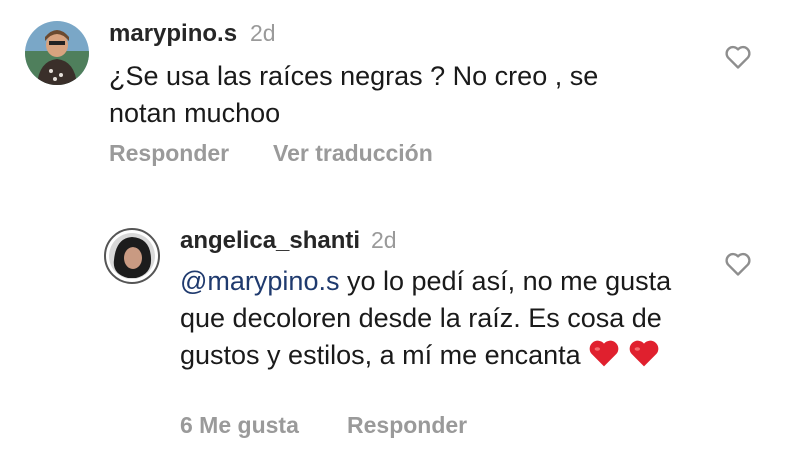  I want to click on mention-link: @marypino.s, so click(259, 281).